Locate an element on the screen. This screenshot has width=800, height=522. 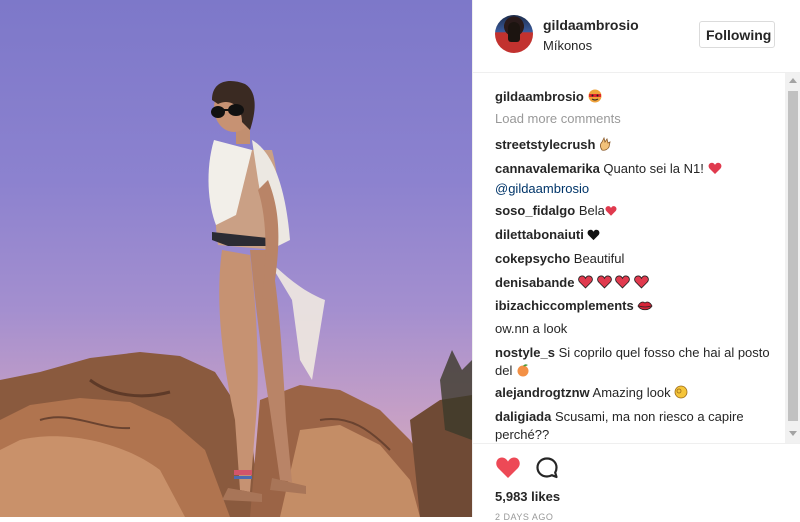
post-location: Míkonos is located at coordinates (567, 45).